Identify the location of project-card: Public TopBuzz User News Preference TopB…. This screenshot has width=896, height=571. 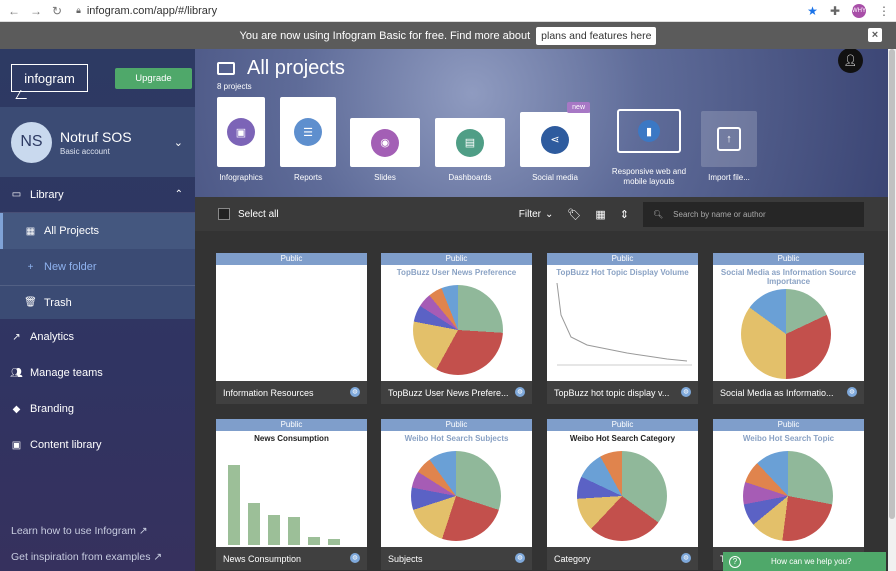
(456, 328).